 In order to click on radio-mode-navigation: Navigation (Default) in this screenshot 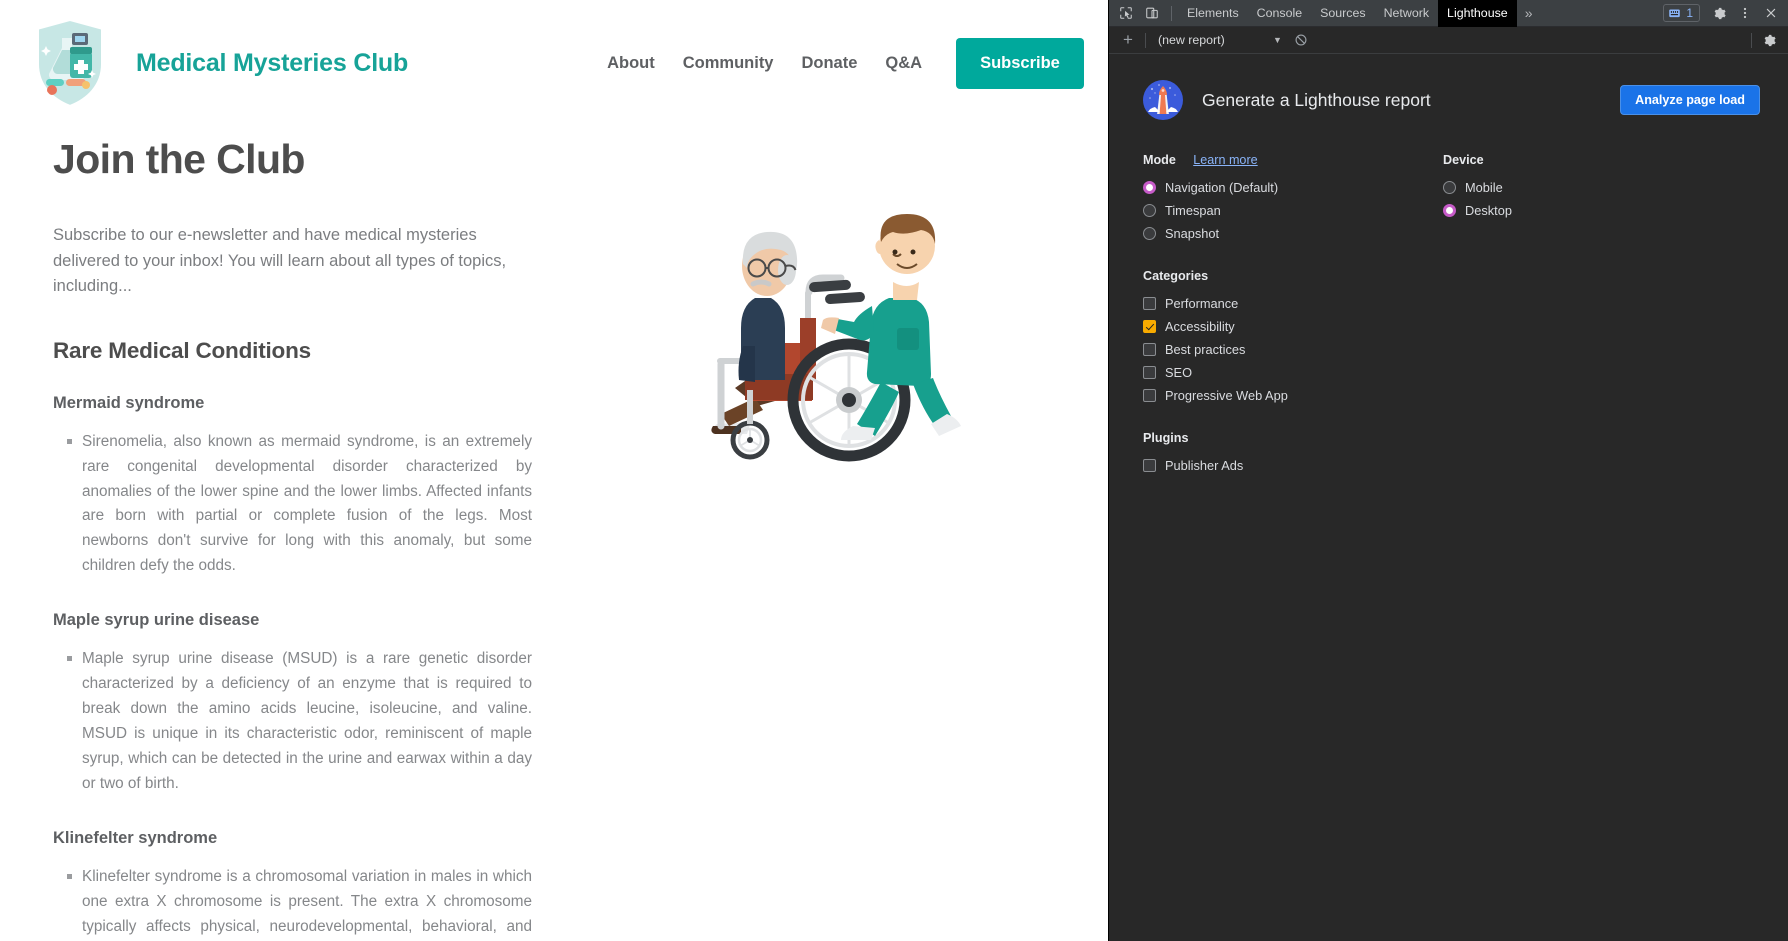, I will do `click(1293, 187)`.